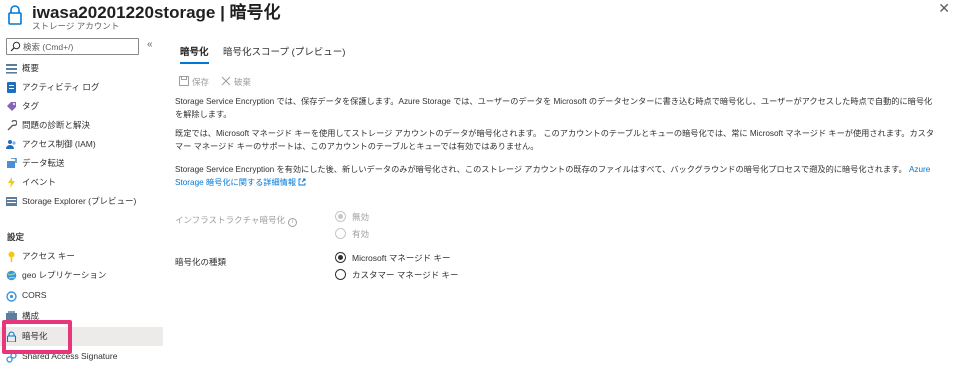  Describe the element at coordinates (81, 106) in the screenshot. I see `sidebar-item-tags: タグ` at that location.